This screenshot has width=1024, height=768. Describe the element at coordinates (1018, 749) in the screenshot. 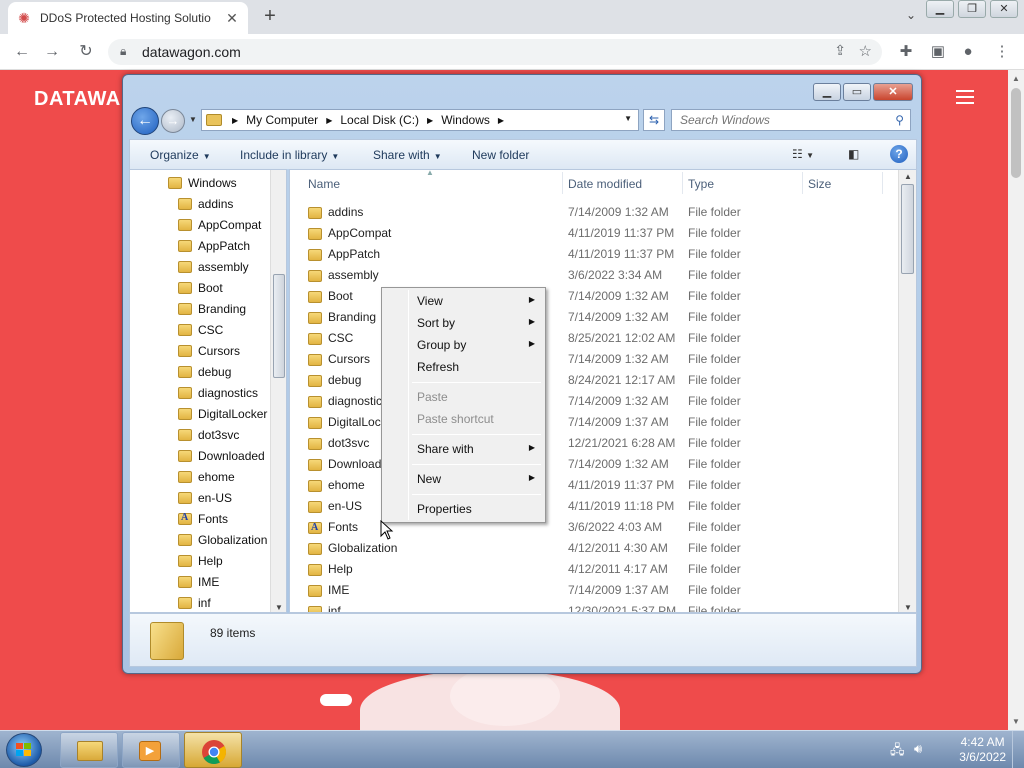

I see `show-desktop-button` at that location.